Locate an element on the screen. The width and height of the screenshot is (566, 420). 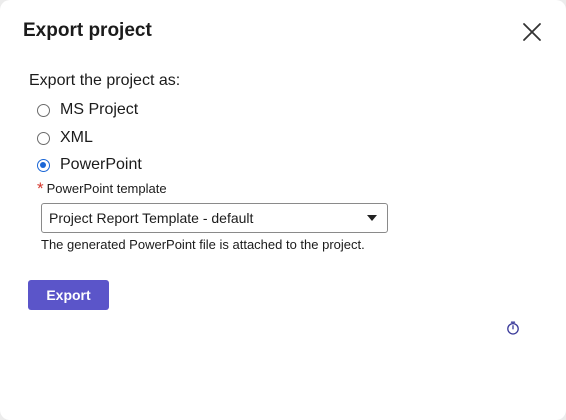
template-label-text: PowerPoint template is located at coordinates (106, 188).